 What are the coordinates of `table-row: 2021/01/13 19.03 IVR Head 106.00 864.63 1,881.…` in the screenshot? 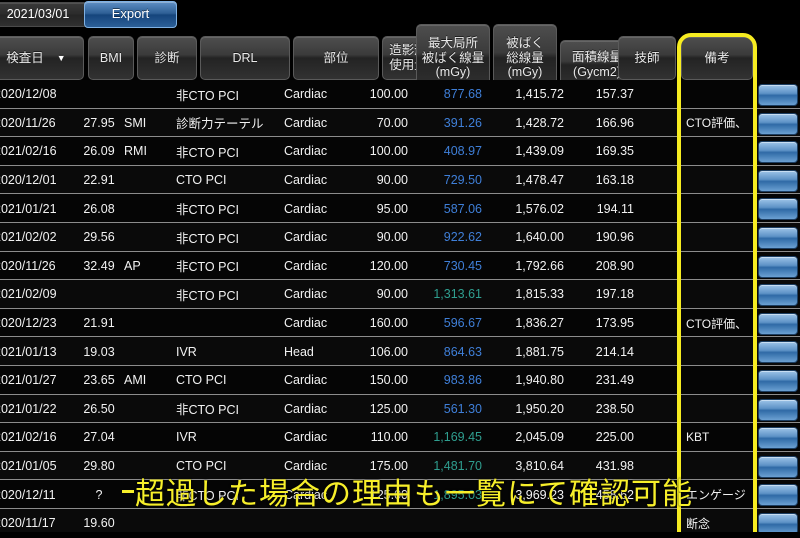 It's located at (400, 351).